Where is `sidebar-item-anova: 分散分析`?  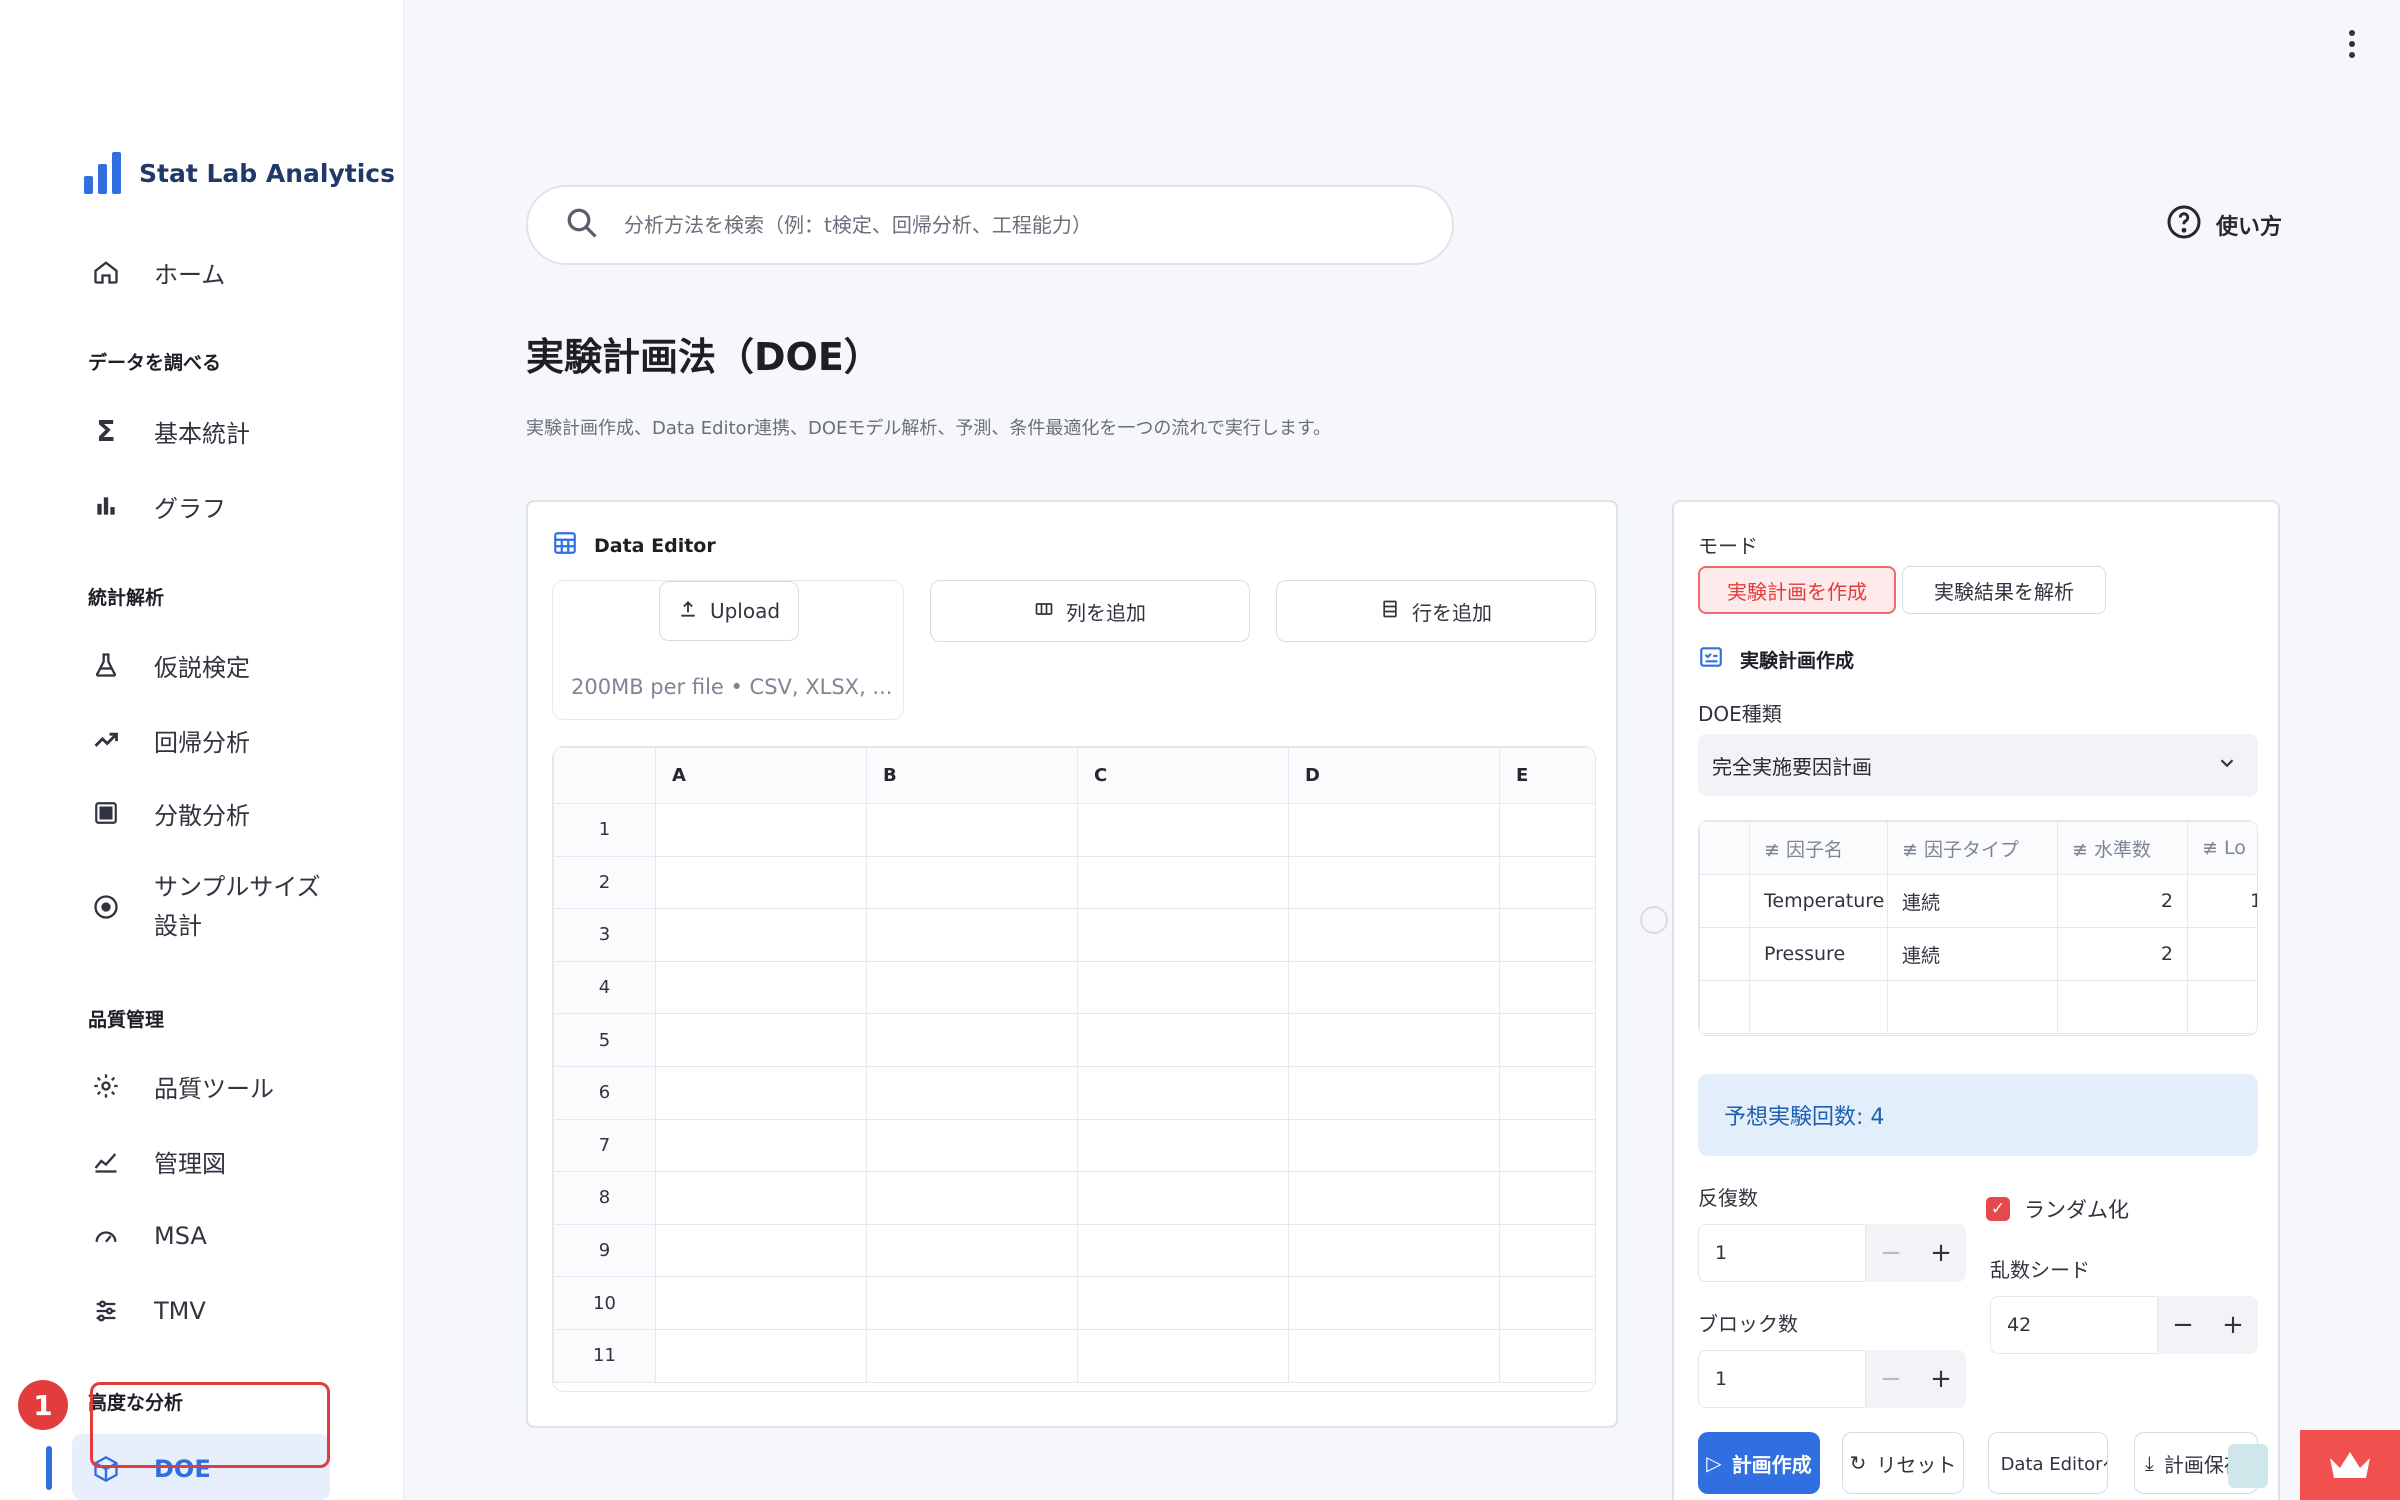
sidebar-item-anova: 分散分析 is located at coordinates (167, 813).